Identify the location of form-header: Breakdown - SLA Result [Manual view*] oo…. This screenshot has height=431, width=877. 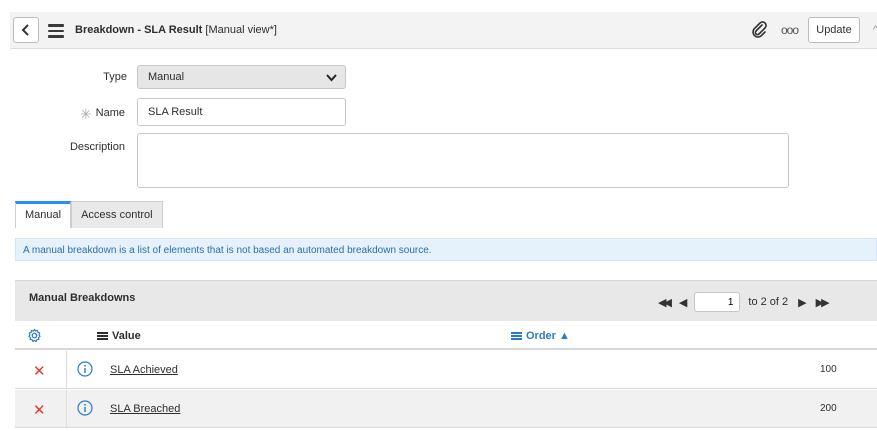
(443, 30).